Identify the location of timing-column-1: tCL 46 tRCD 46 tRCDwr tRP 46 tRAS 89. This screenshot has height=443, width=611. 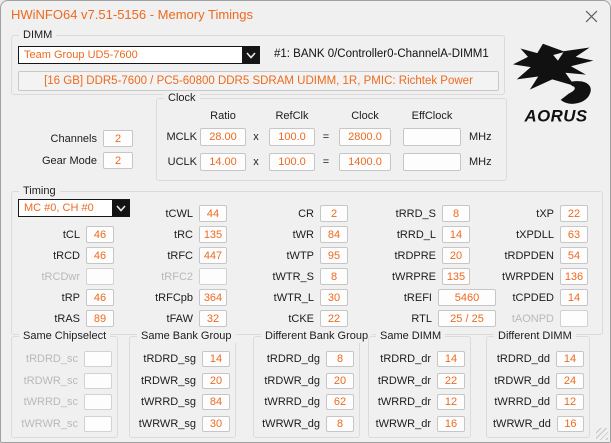
(66, 278).